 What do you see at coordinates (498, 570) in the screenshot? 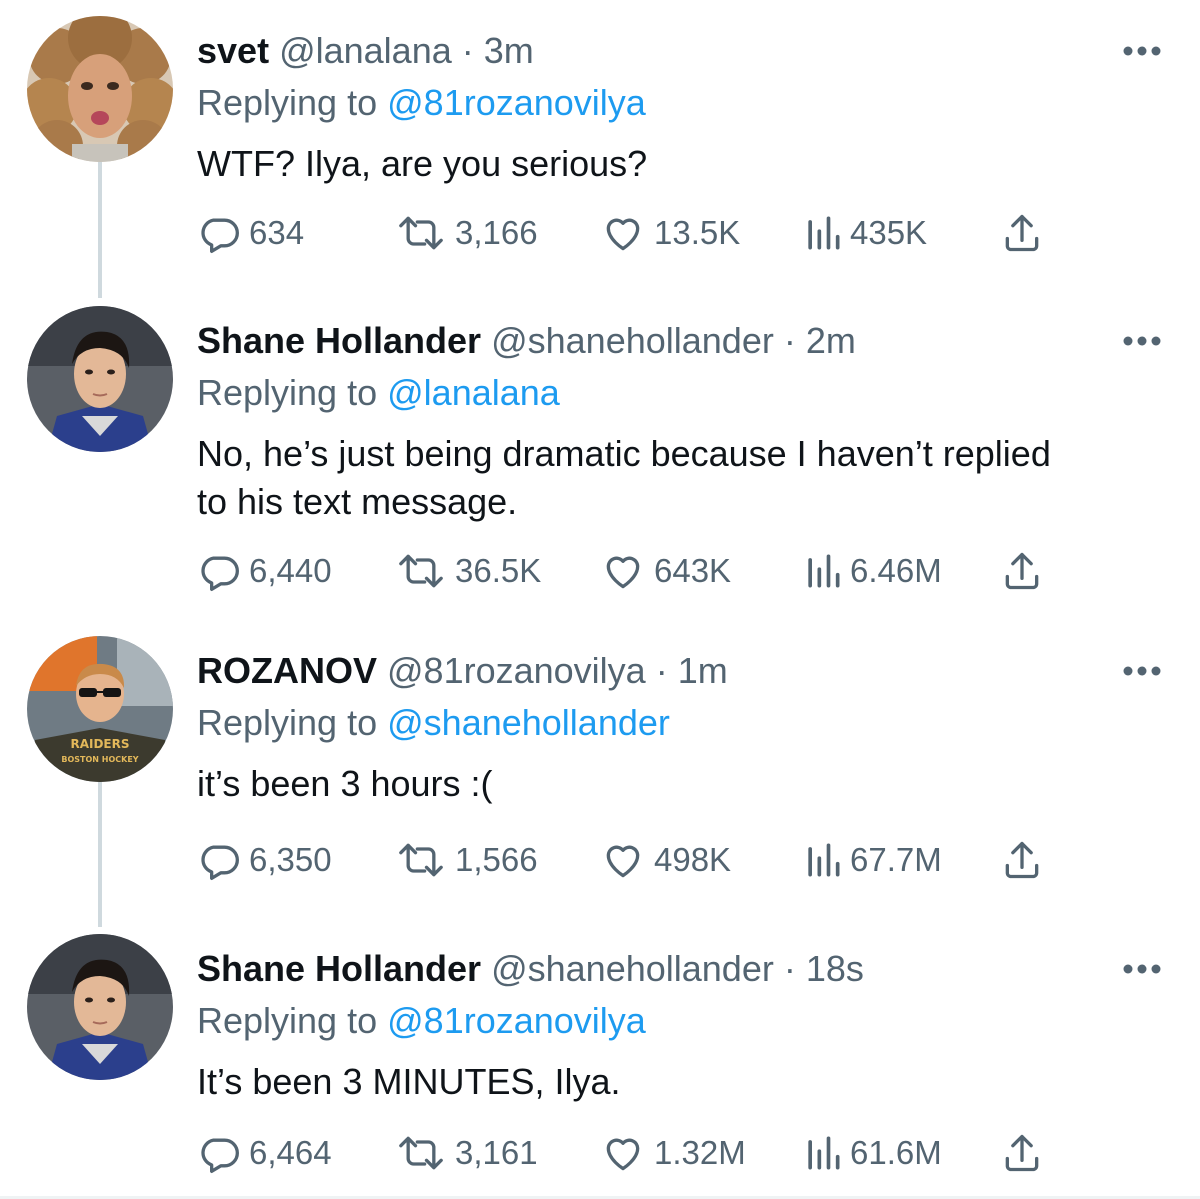
I see `retweet-count: 36.5K` at bounding box center [498, 570].